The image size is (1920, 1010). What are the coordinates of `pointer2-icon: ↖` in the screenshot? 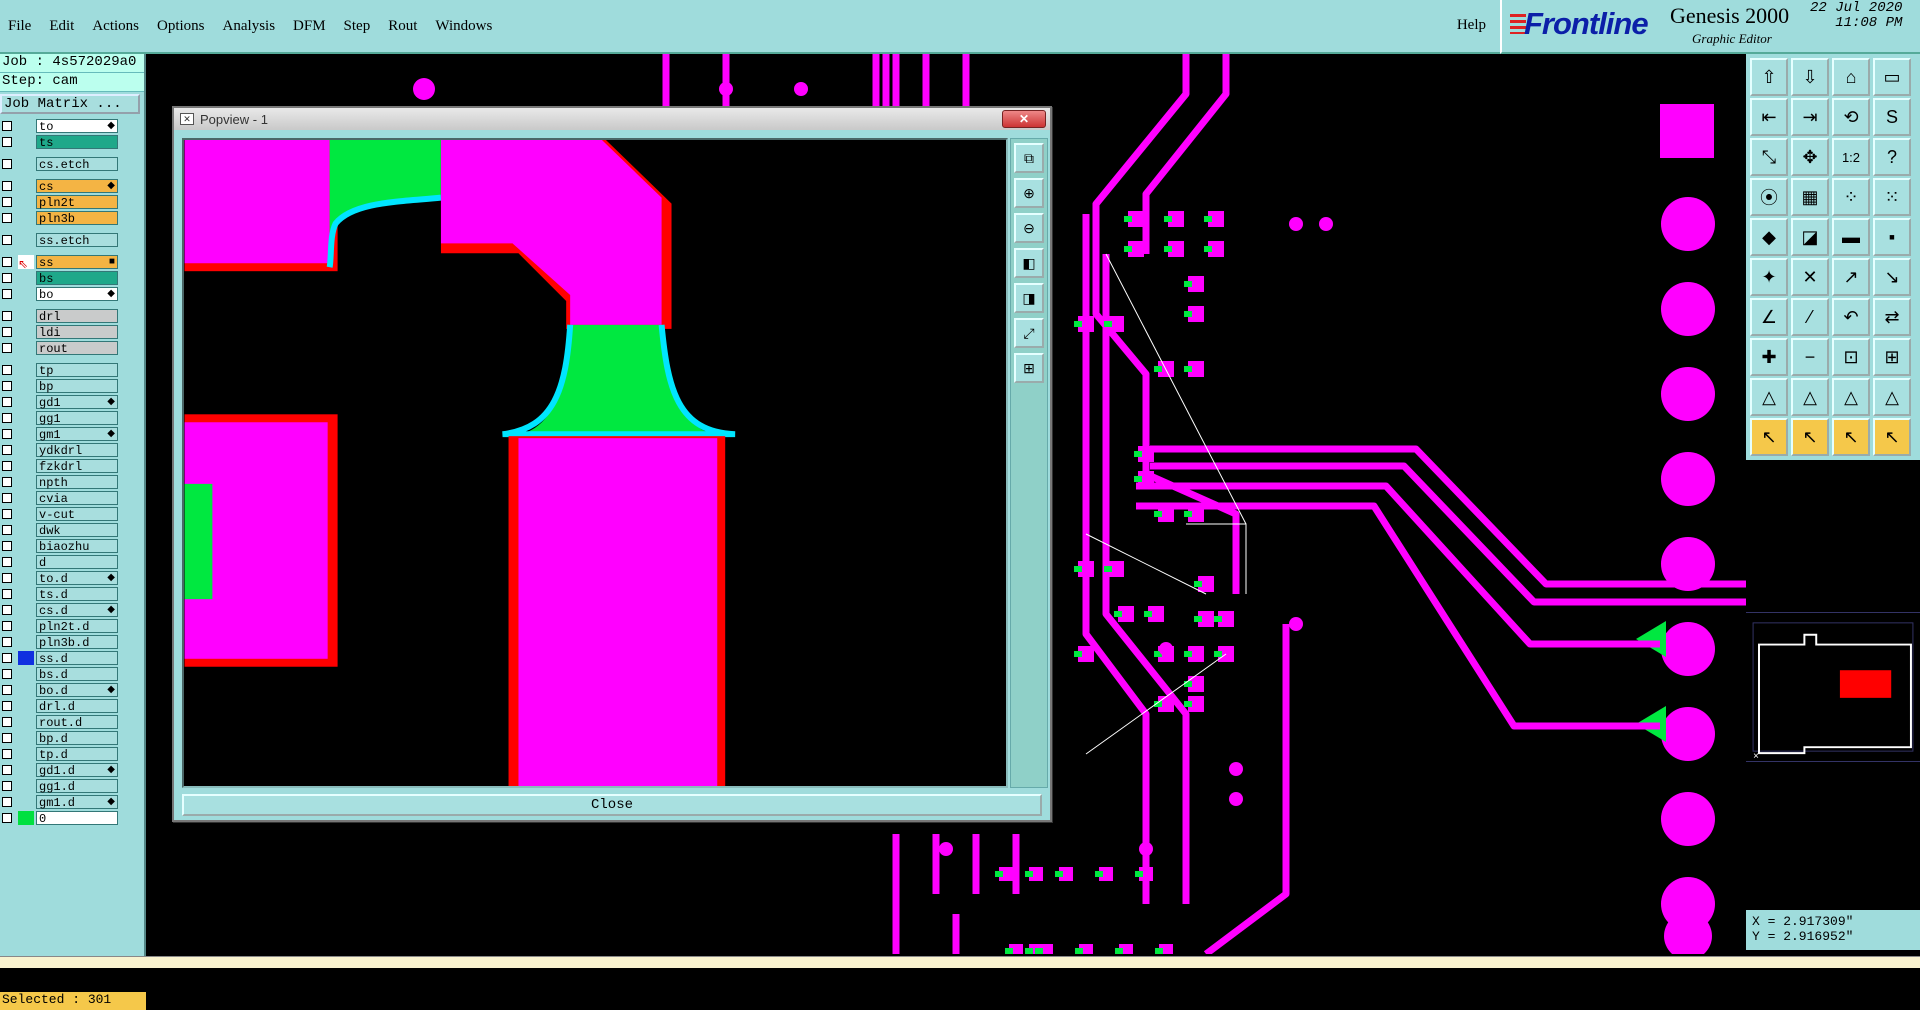 It's located at (1810, 437).